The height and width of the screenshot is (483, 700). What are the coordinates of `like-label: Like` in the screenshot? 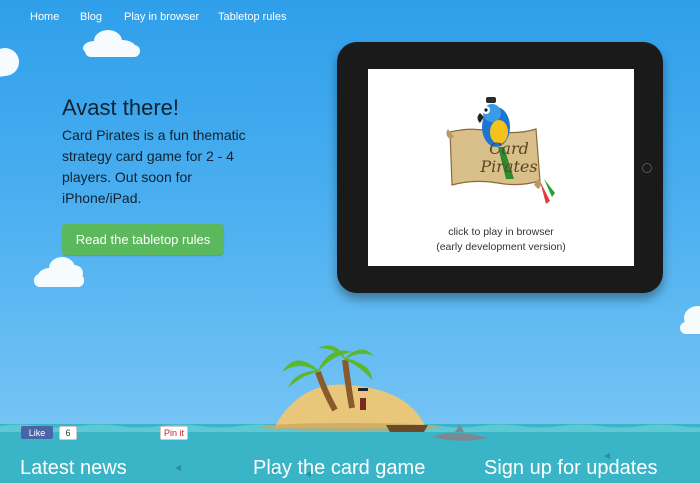 It's located at (37, 432).